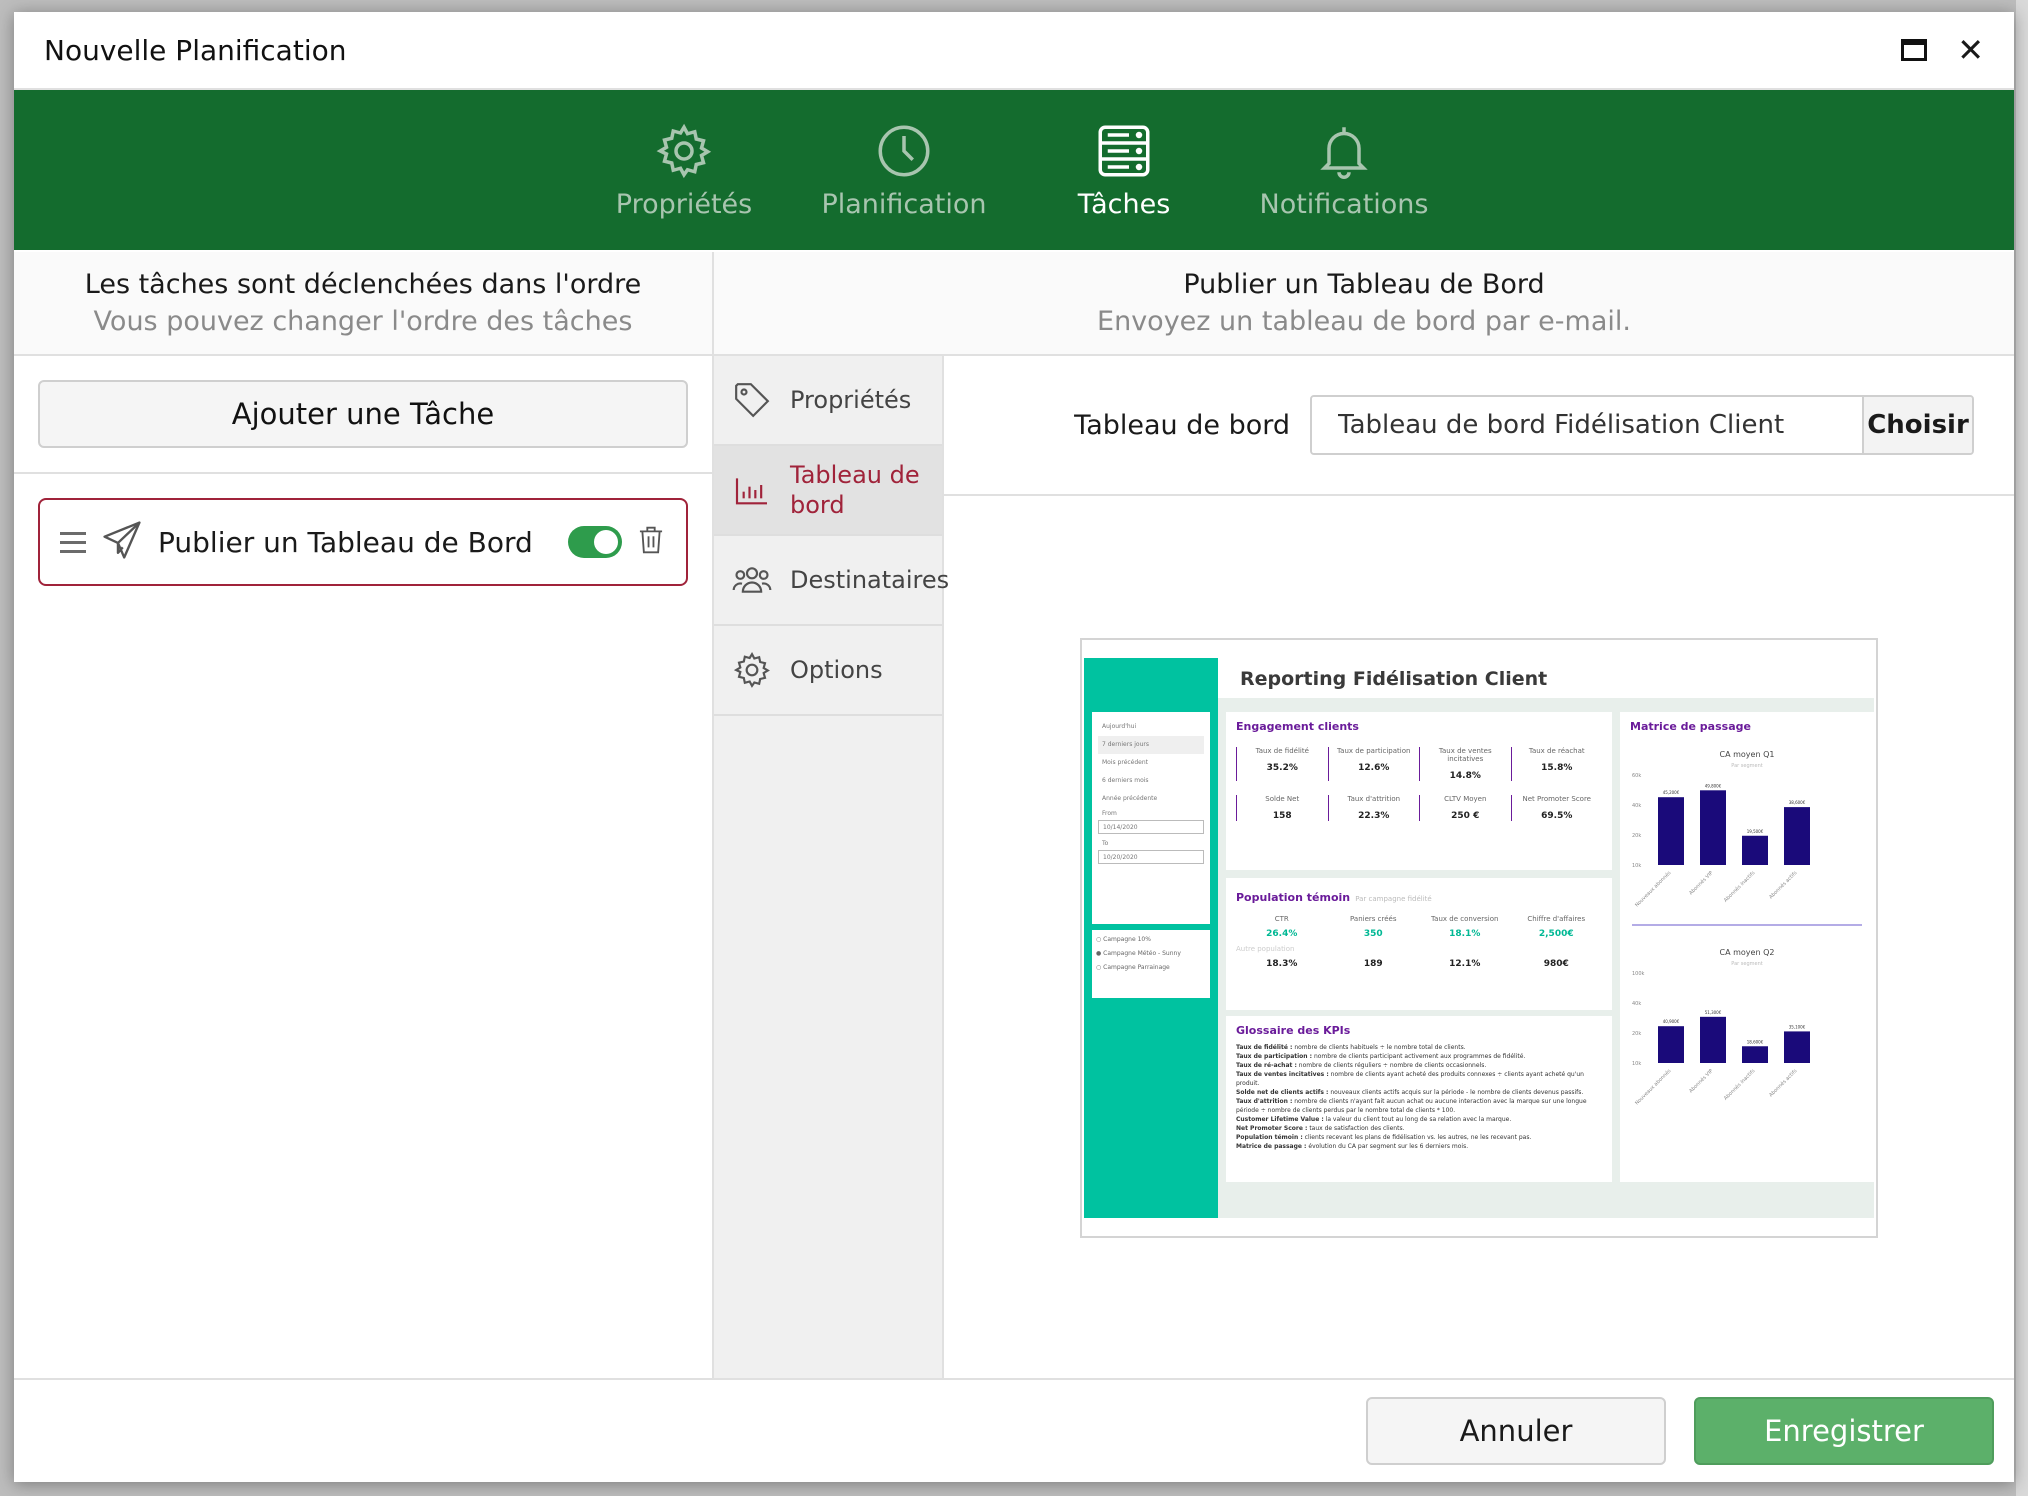 The width and height of the screenshot is (2028, 1496). I want to click on population-value: 18.3%, so click(1282, 964).